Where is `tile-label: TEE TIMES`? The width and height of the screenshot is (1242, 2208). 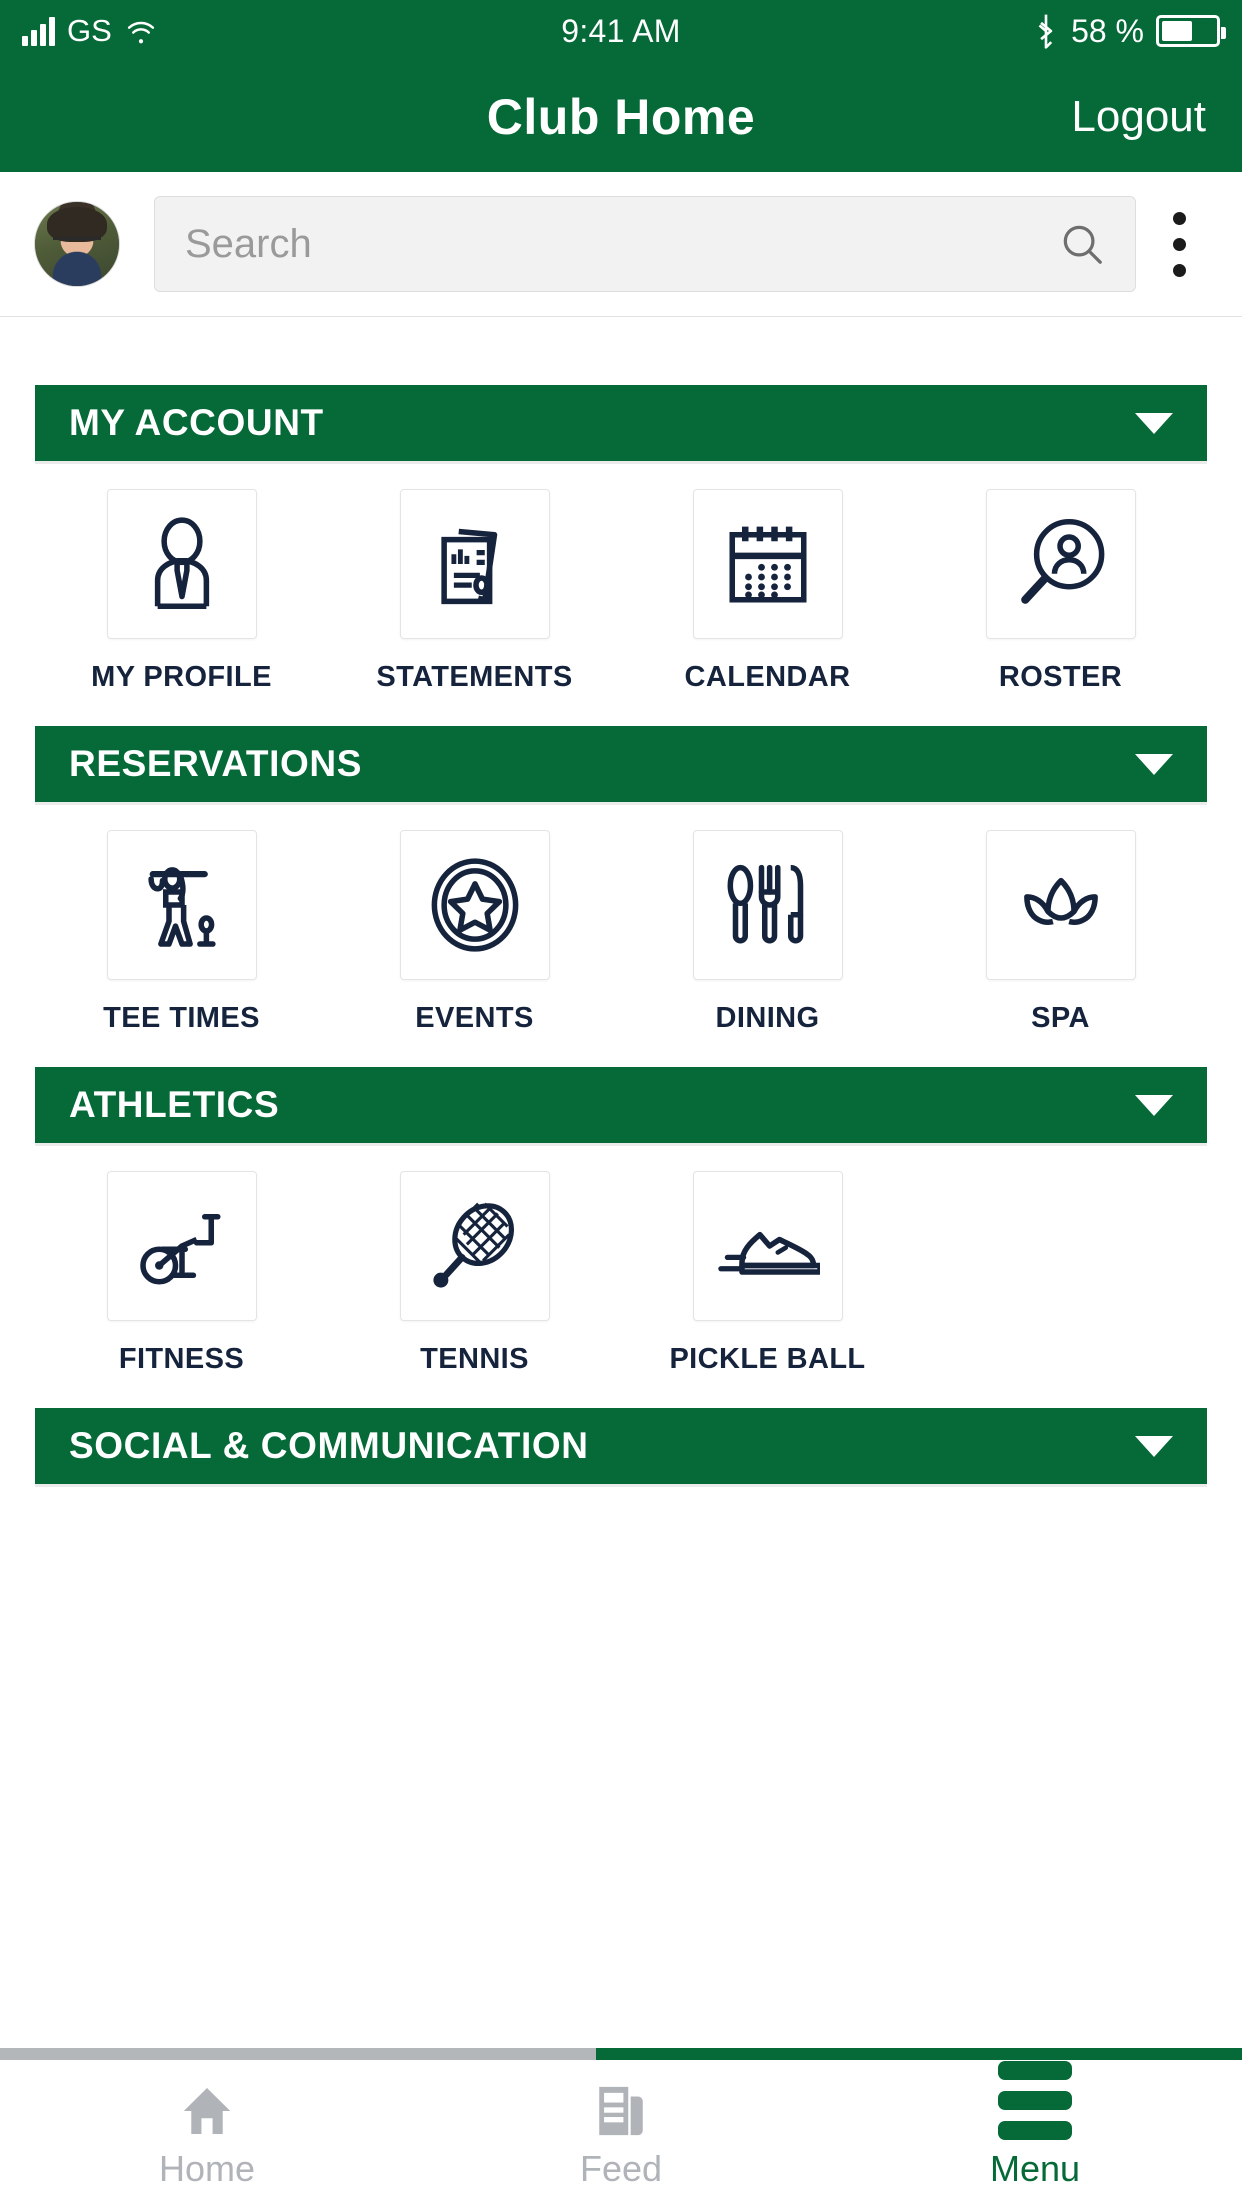
tile-label: TEE TIMES is located at coordinates (181, 1018).